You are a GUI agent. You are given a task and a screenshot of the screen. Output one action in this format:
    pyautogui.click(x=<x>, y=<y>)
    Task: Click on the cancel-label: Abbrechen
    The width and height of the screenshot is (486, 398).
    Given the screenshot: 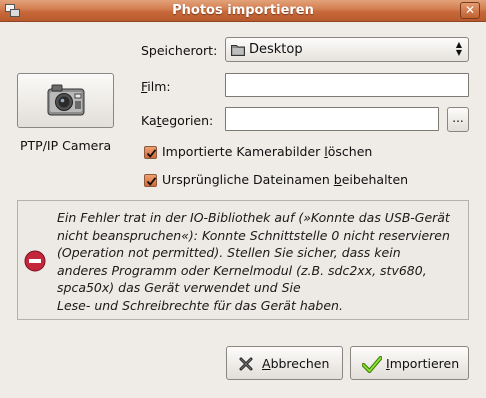 What is the action you would take?
    pyautogui.click(x=296, y=363)
    